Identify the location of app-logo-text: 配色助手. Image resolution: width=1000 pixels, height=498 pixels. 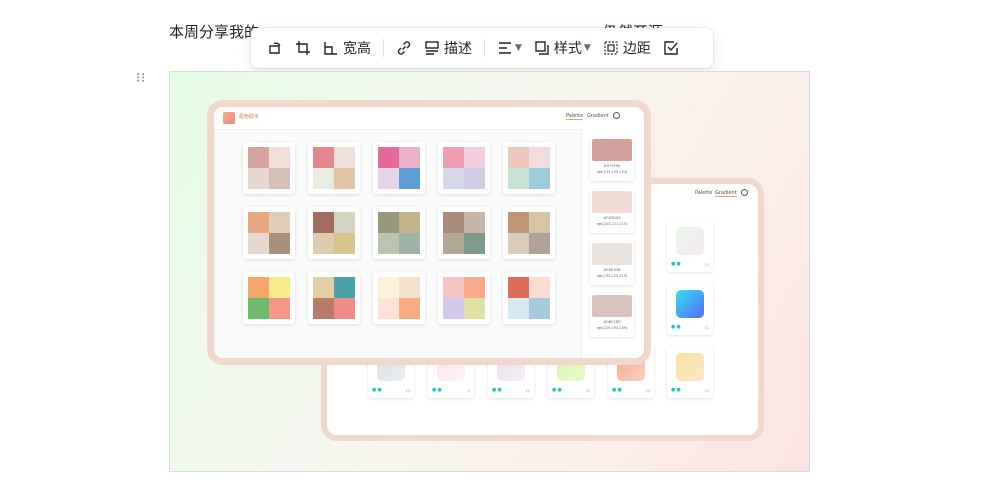
(249, 117).